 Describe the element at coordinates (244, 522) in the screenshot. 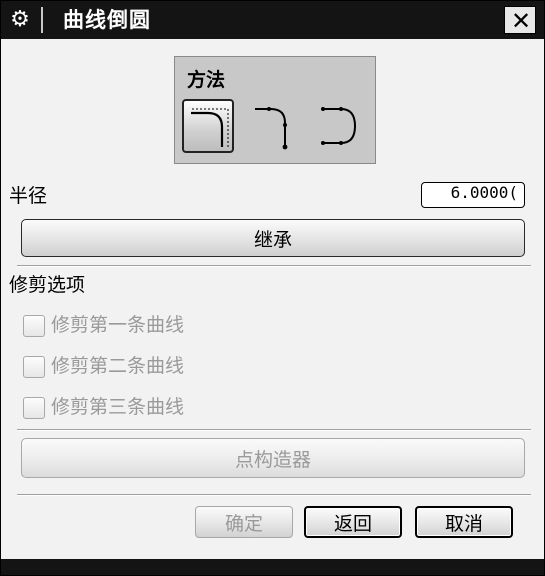

I see `ok-button: 确定` at that location.